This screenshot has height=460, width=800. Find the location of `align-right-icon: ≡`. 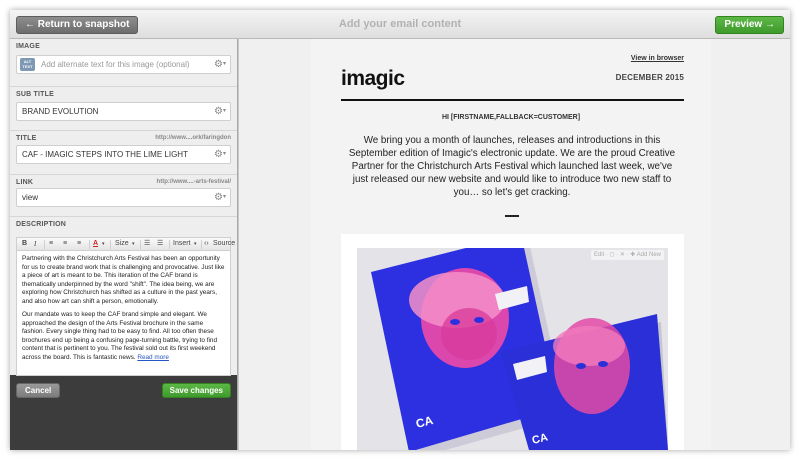

align-right-icon: ≡ is located at coordinates (79, 244).